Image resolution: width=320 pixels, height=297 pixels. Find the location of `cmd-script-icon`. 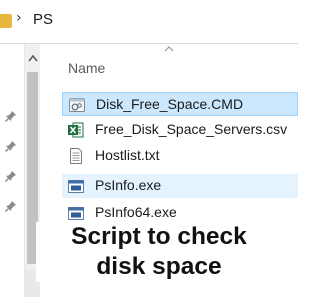

cmd-script-icon is located at coordinates (77, 105).